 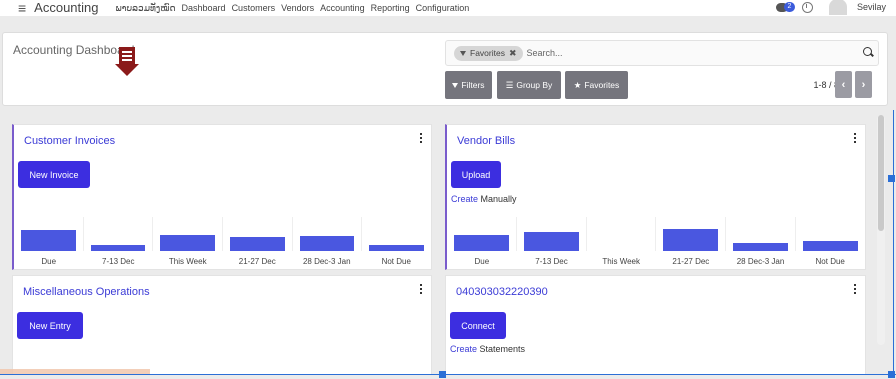 I want to click on app-title: Accounting, so click(x=66, y=7).